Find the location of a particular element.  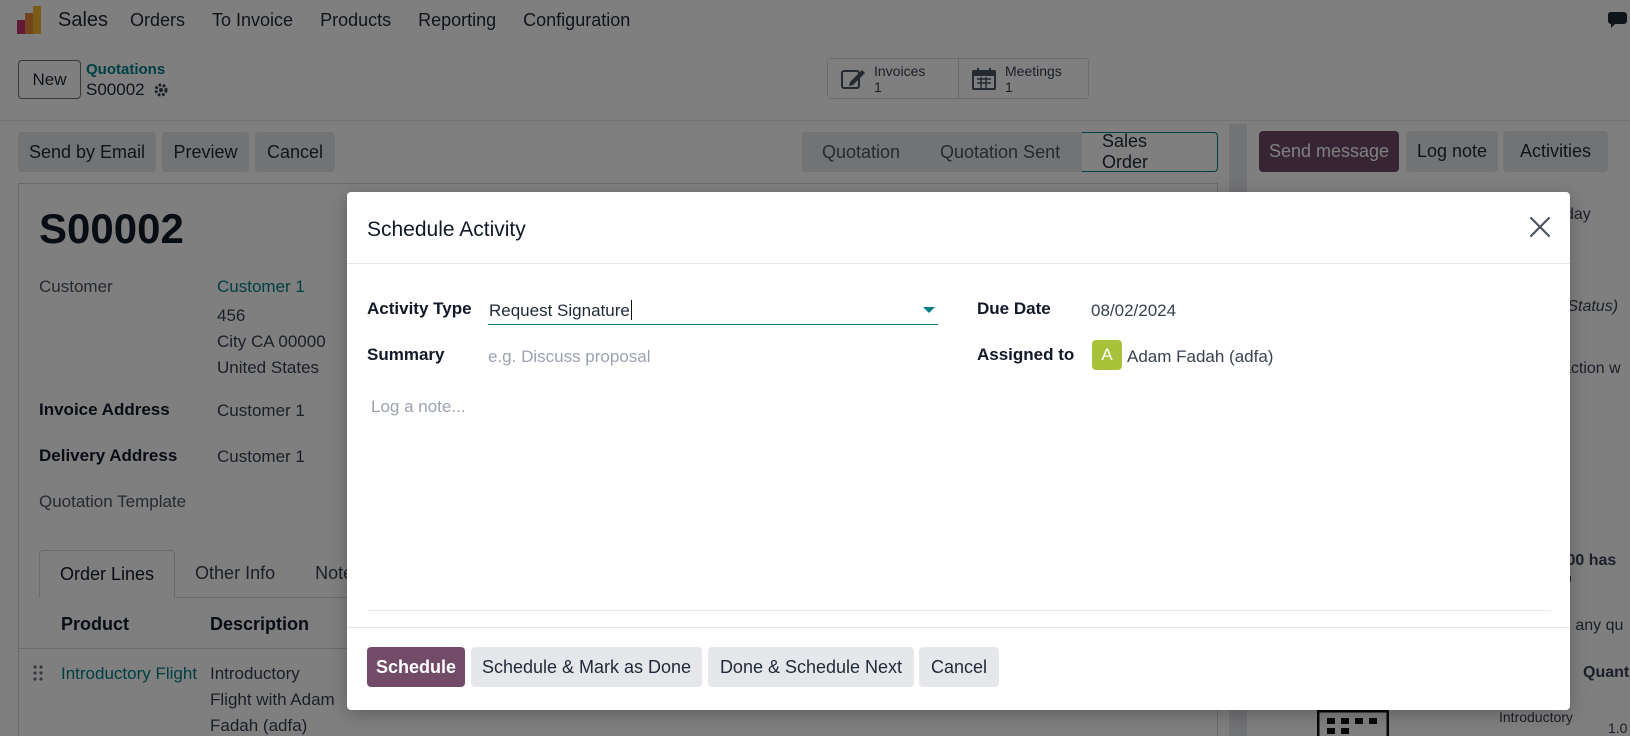

due-date-input: 08/02/2024 is located at coordinates (1133, 311).